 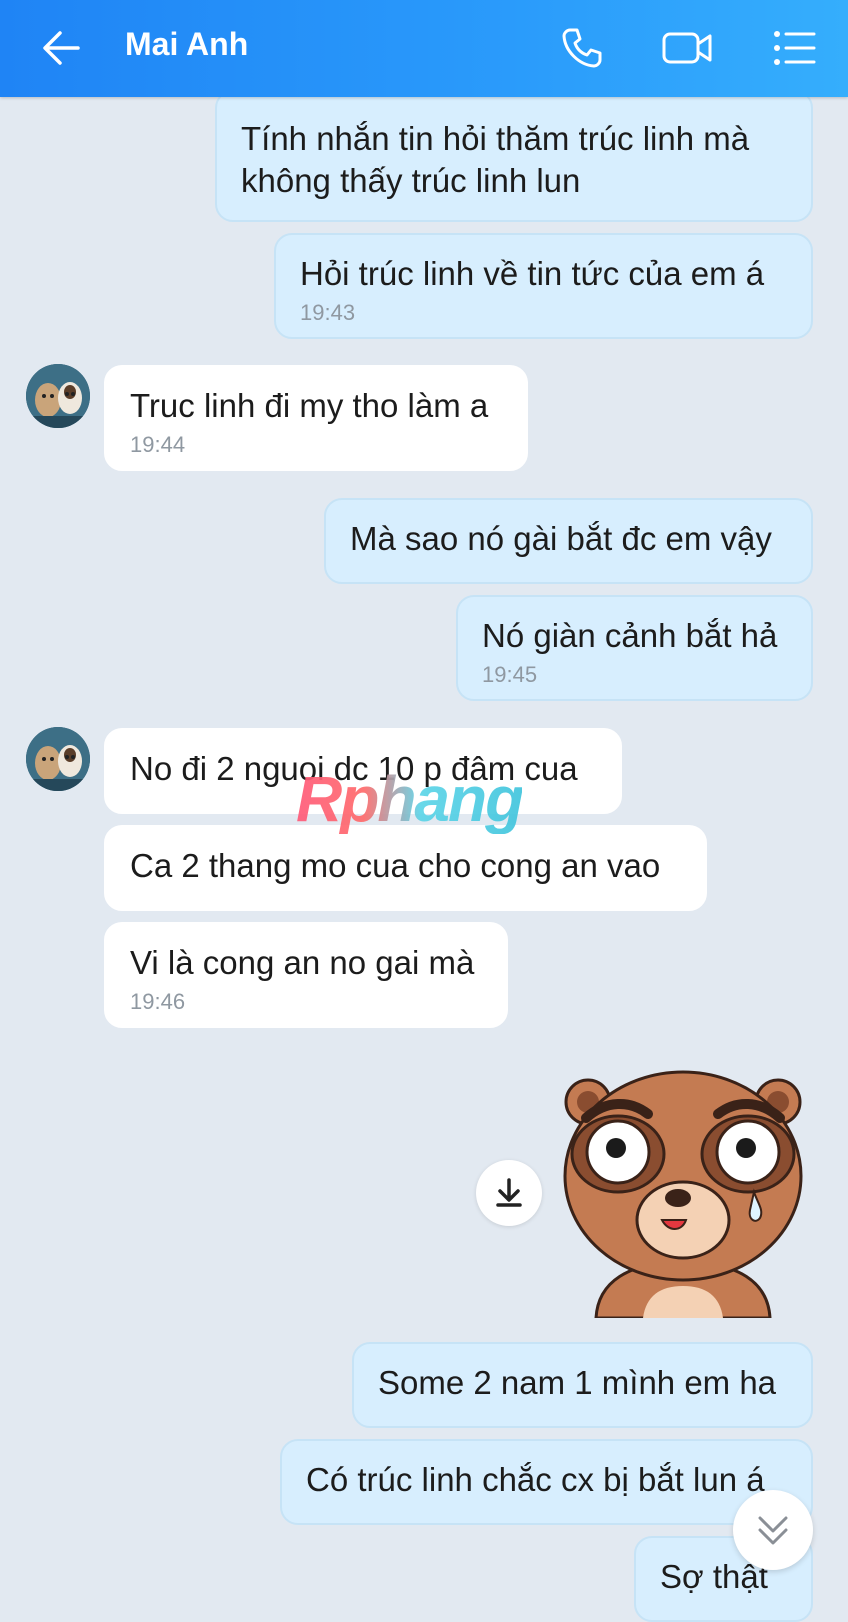 I want to click on video-camera-icon, so click(x=688, y=48).